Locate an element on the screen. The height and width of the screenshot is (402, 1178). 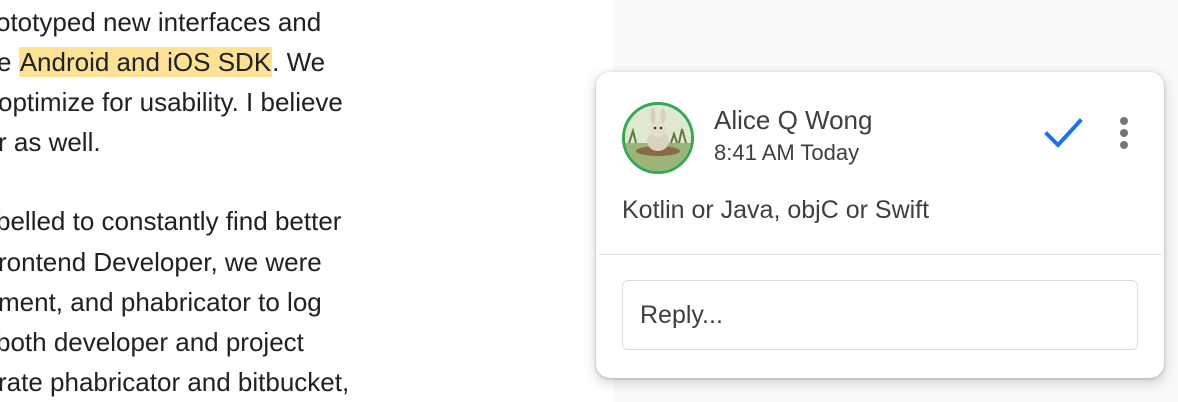
more-options-button is located at coordinates (1124, 134).